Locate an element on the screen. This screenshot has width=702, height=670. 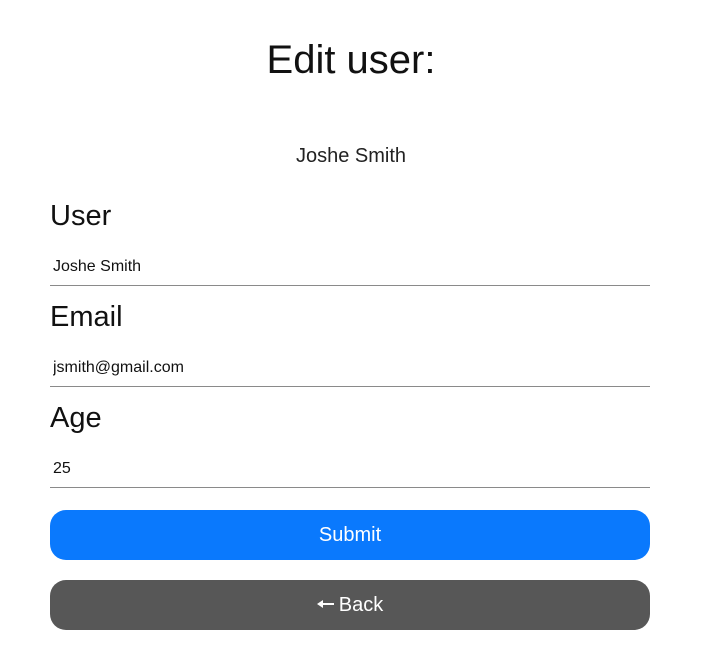
age-input is located at coordinates (350, 469).